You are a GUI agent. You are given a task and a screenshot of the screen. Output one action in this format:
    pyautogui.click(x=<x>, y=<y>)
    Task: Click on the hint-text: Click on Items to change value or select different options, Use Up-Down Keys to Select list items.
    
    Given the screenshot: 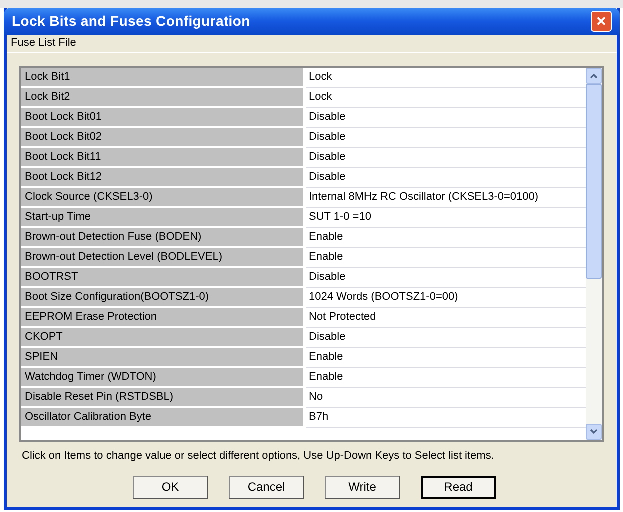 What is the action you would take?
    pyautogui.click(x=259, y=456)
    